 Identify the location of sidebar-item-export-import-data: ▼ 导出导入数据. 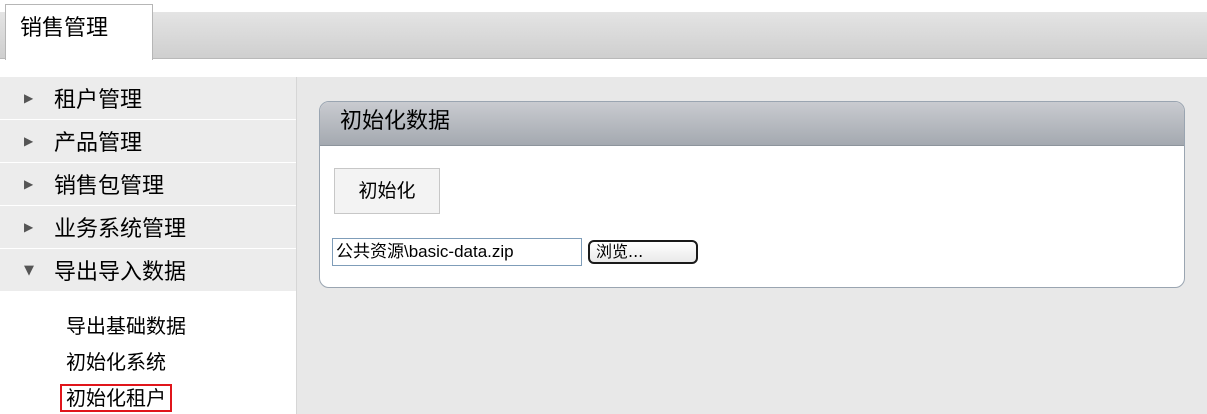
(148, 270).